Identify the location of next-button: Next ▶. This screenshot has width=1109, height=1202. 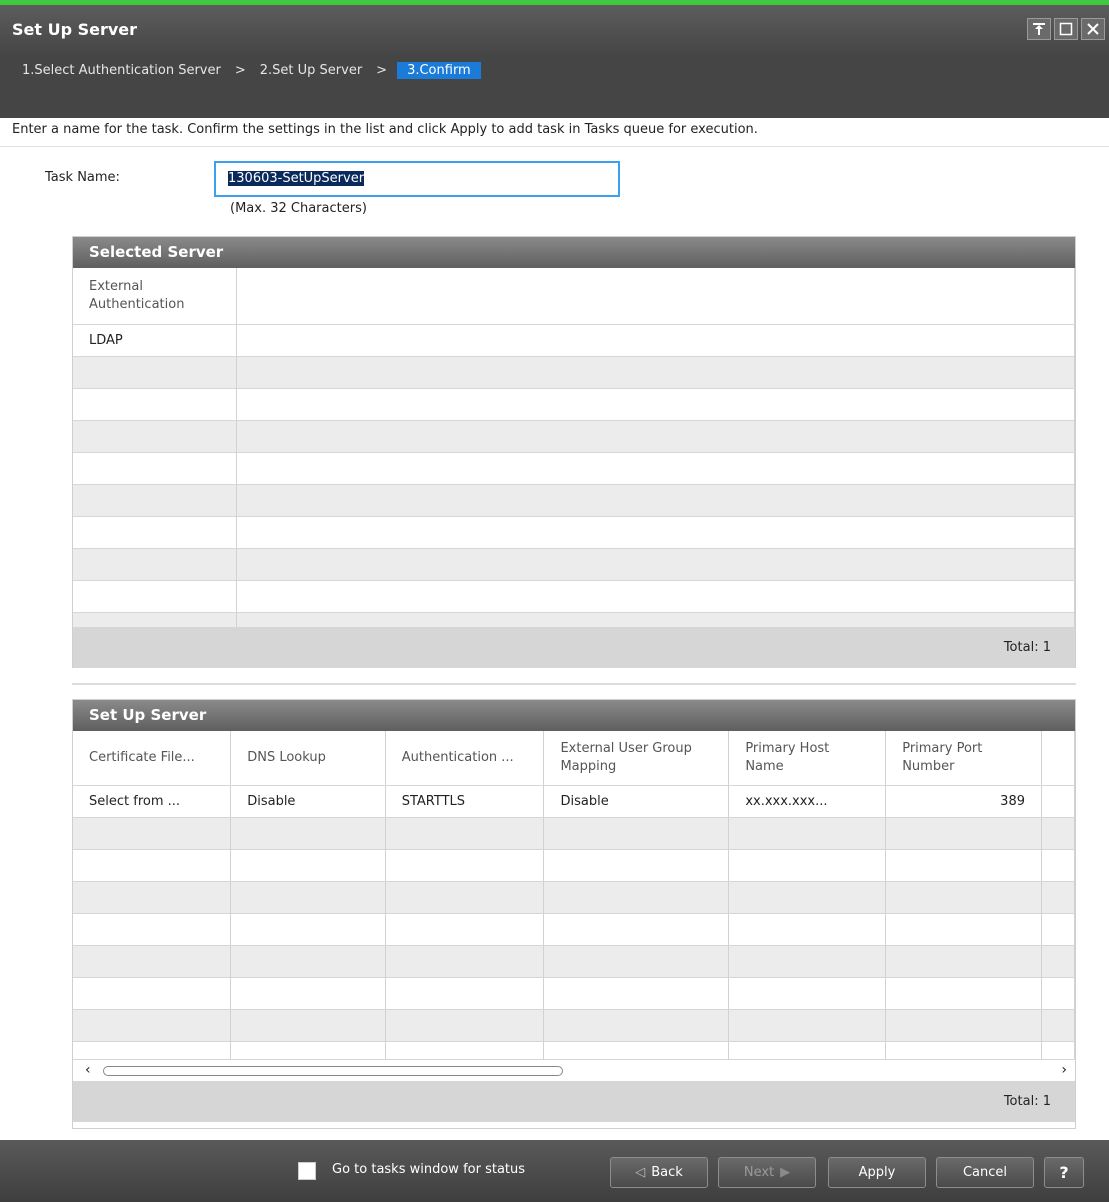
(767, 1172).